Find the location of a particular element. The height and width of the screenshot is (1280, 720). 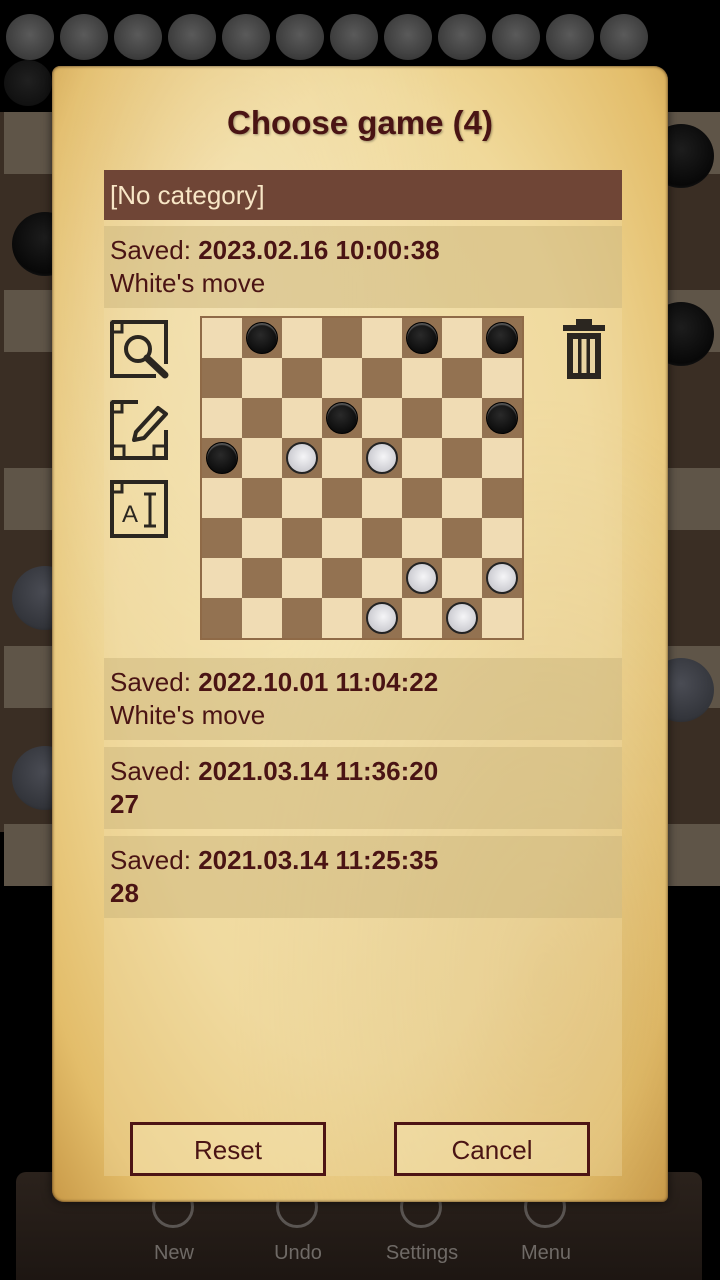

game-status: 28 is located at coordinates (124, 893).